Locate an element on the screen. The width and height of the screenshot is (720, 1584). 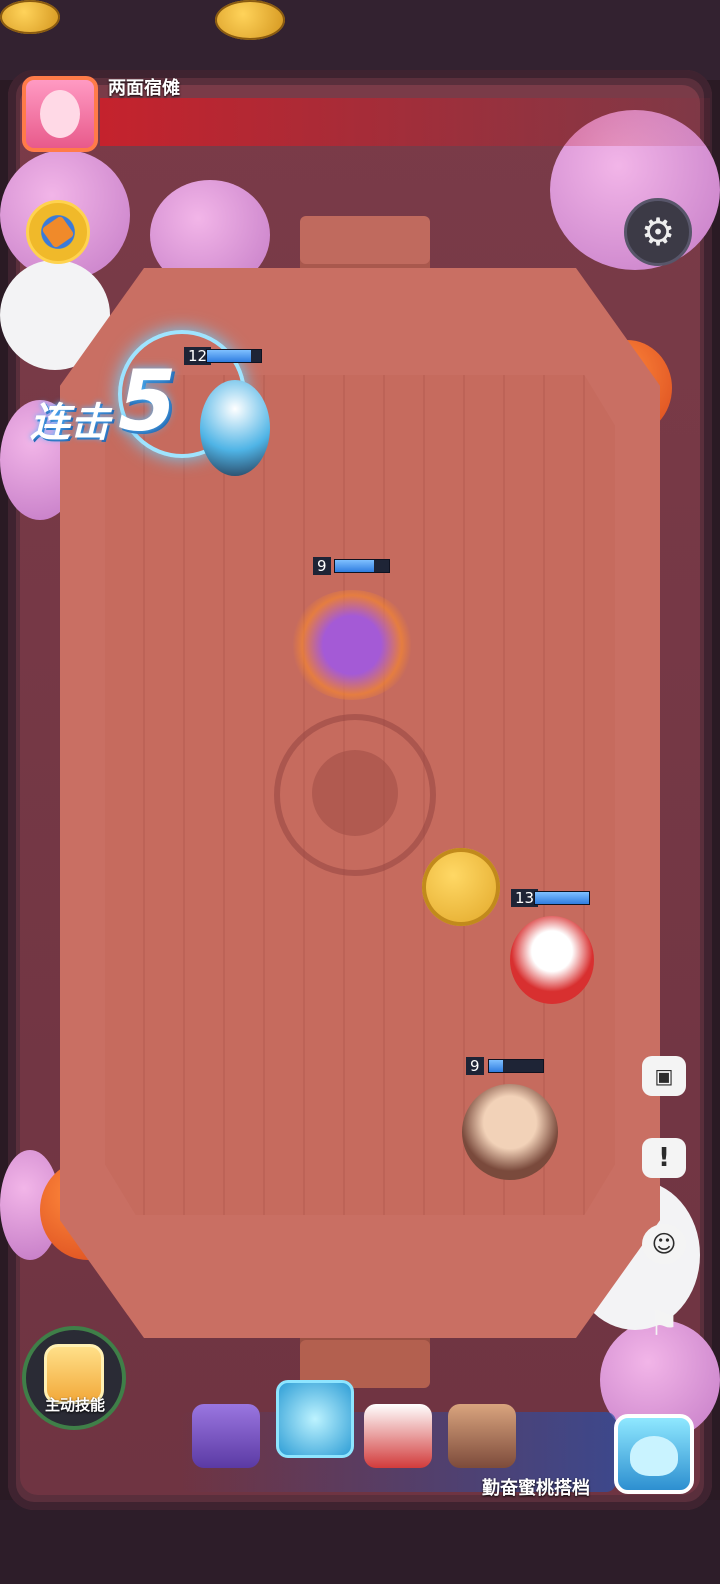
surrender-button: ⚑ is located at coordinates (664, 1324).